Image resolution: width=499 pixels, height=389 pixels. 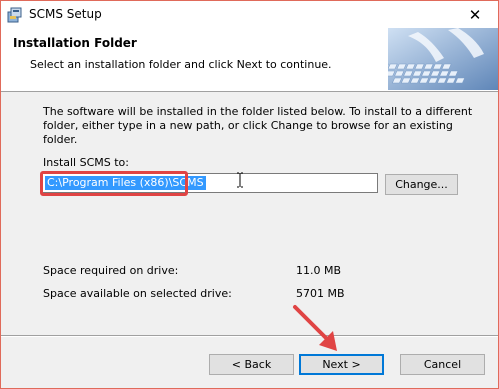 What do you see at coordinates (249, 14) in the screenshot?
I see `title-bar: SCMS Setup ✕` at bounding box center [249, 14].